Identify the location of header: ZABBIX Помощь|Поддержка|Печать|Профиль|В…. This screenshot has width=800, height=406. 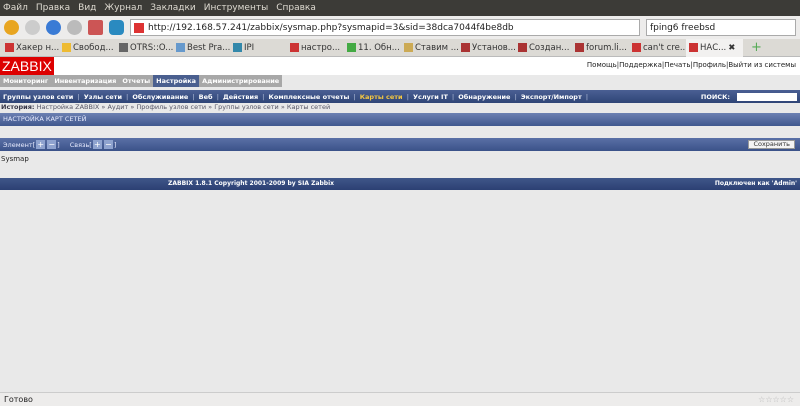
(400, 66).